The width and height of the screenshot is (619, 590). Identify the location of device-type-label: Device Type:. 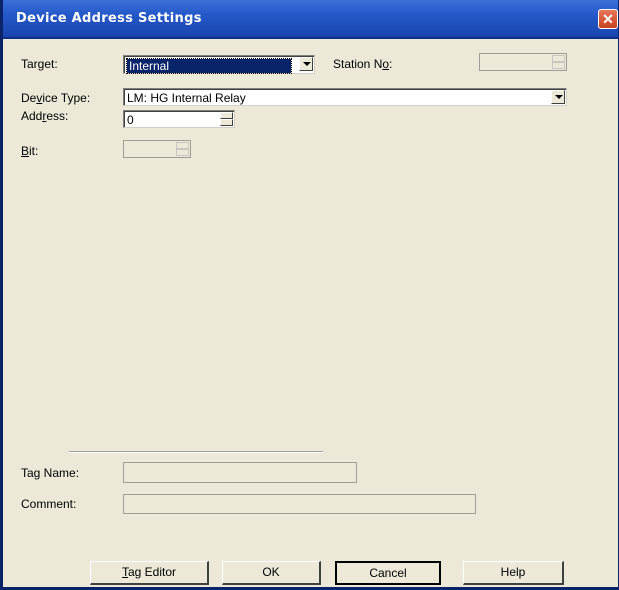
(56, 98).